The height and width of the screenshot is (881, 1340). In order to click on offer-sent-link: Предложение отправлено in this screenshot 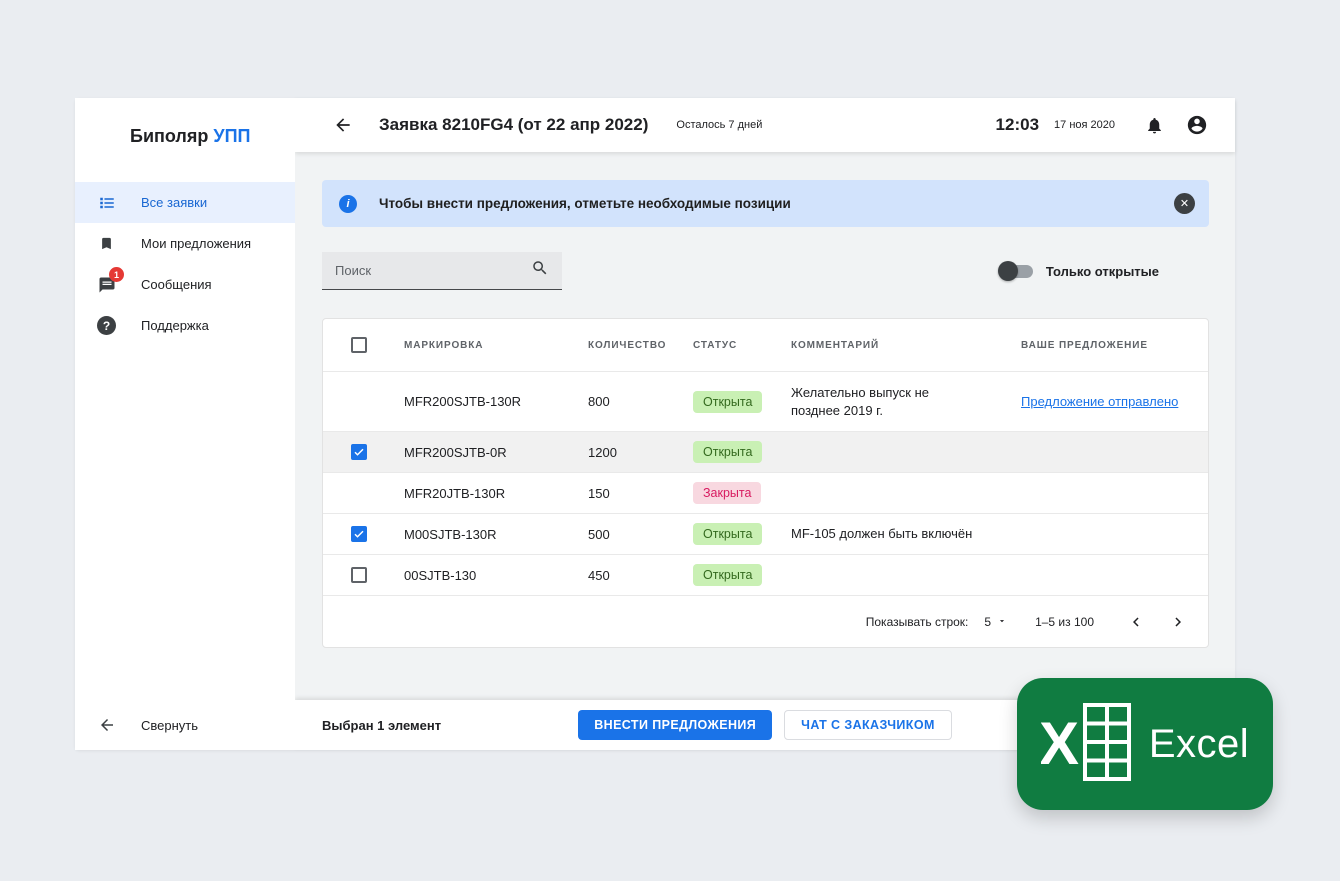, I will do `click(1099, 401)`.